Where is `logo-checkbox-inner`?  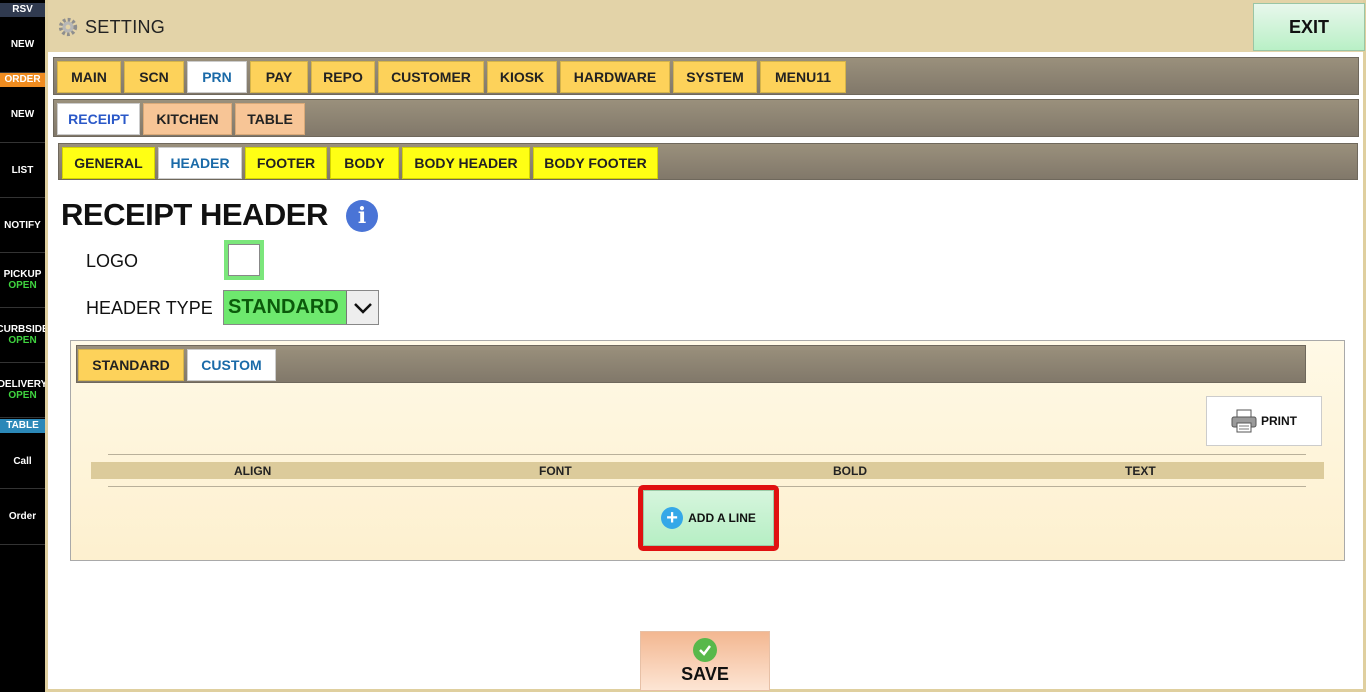
logo-checkbox-inner is located at coordinates (244, 260).